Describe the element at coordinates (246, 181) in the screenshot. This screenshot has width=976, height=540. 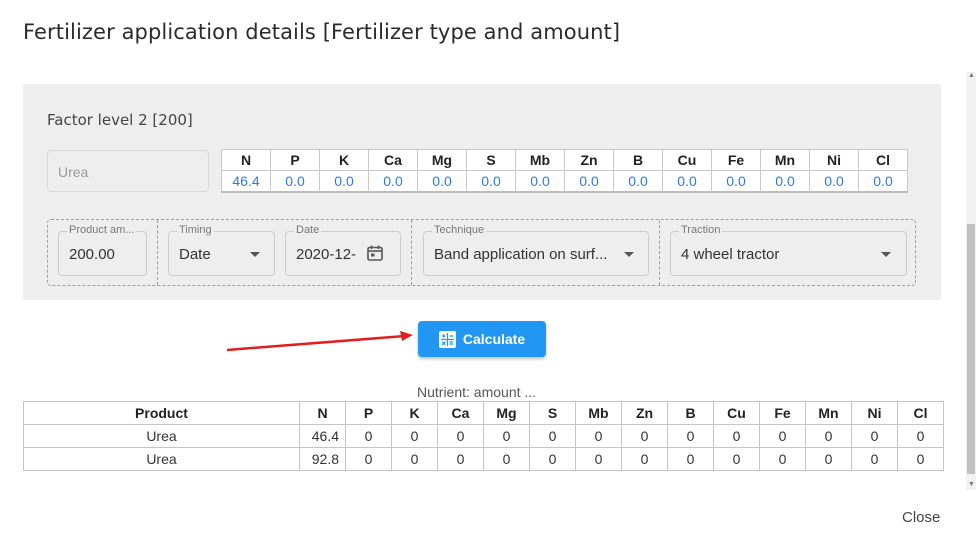
I see `nutrient-value-input: 46.4` at that location.